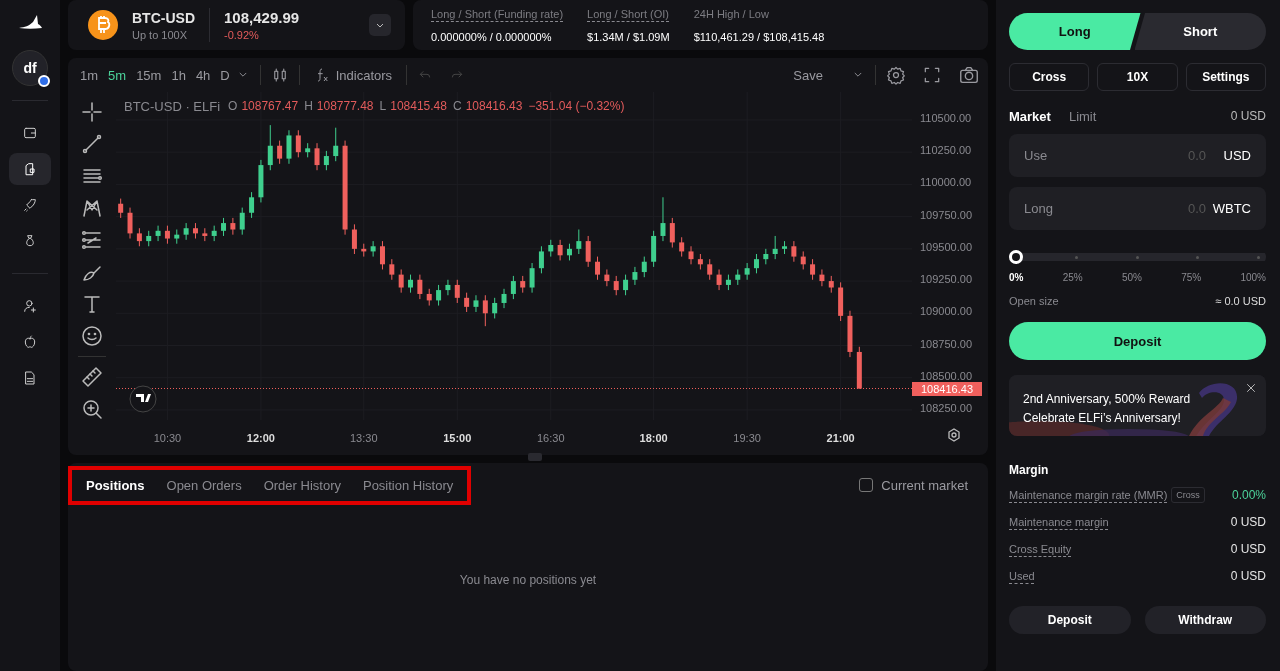 The height and width of the screenshot is (671, 1280). Describe the element at coordinates (1253, 277) in the screenshot. I see `slider-mark: 100%` at that location.